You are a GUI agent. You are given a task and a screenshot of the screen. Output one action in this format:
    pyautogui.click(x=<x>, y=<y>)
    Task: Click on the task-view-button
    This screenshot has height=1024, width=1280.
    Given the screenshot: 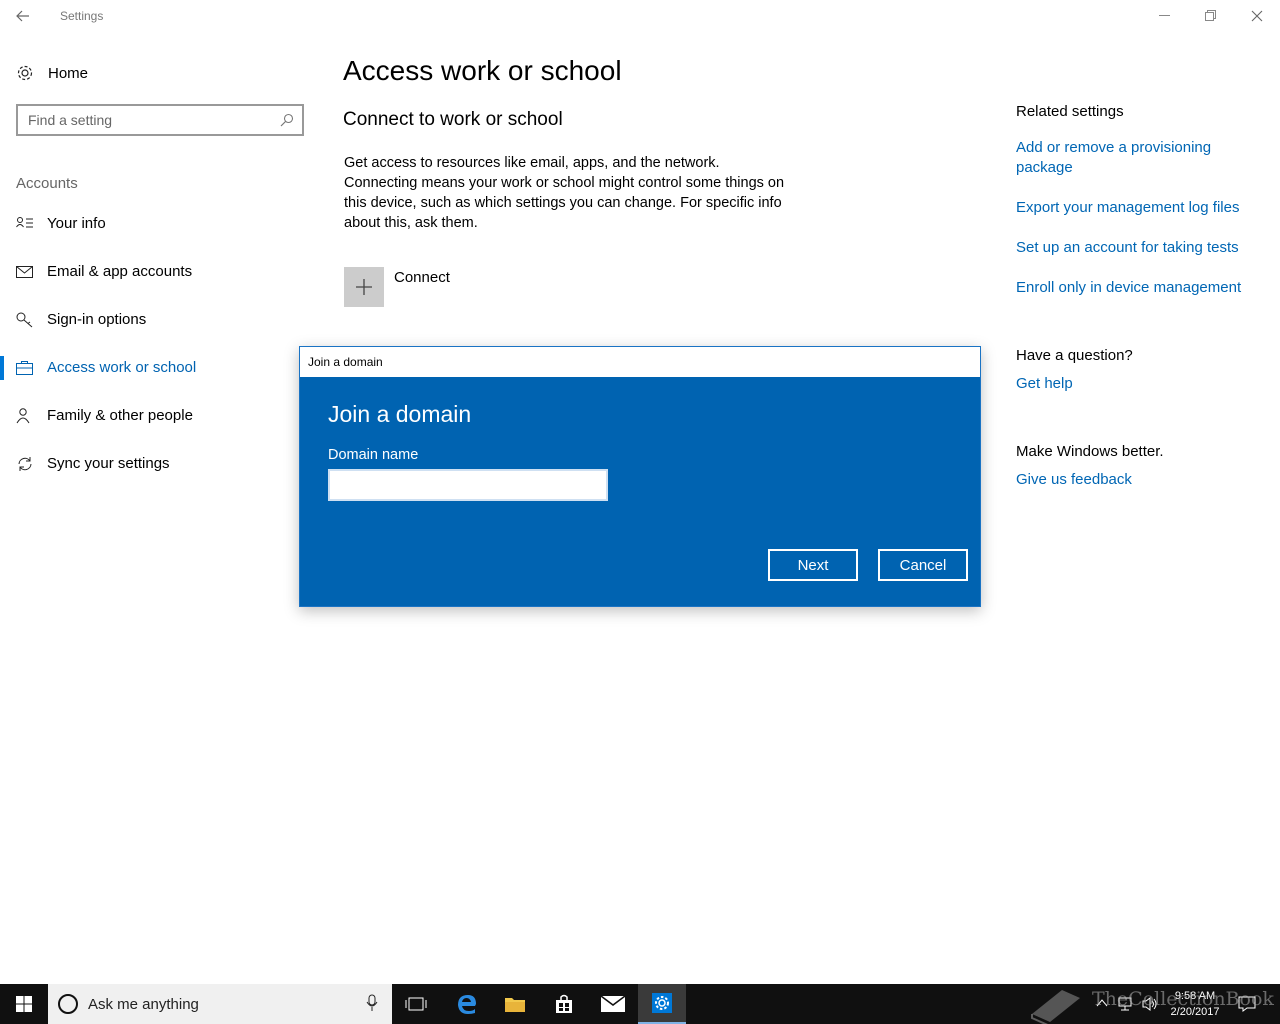 What is the action you would take?
    pyautogui.click(x=416, y=1004)
    